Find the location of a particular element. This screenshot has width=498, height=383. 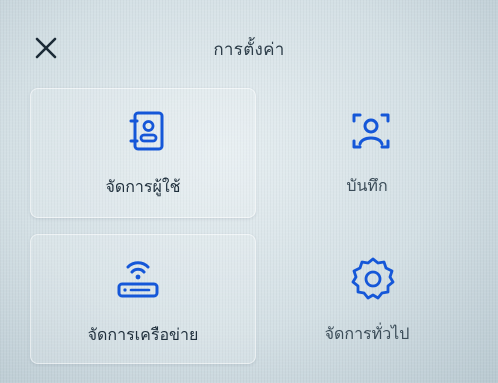

contacts-book-icon is located at coordinates (148, 132).